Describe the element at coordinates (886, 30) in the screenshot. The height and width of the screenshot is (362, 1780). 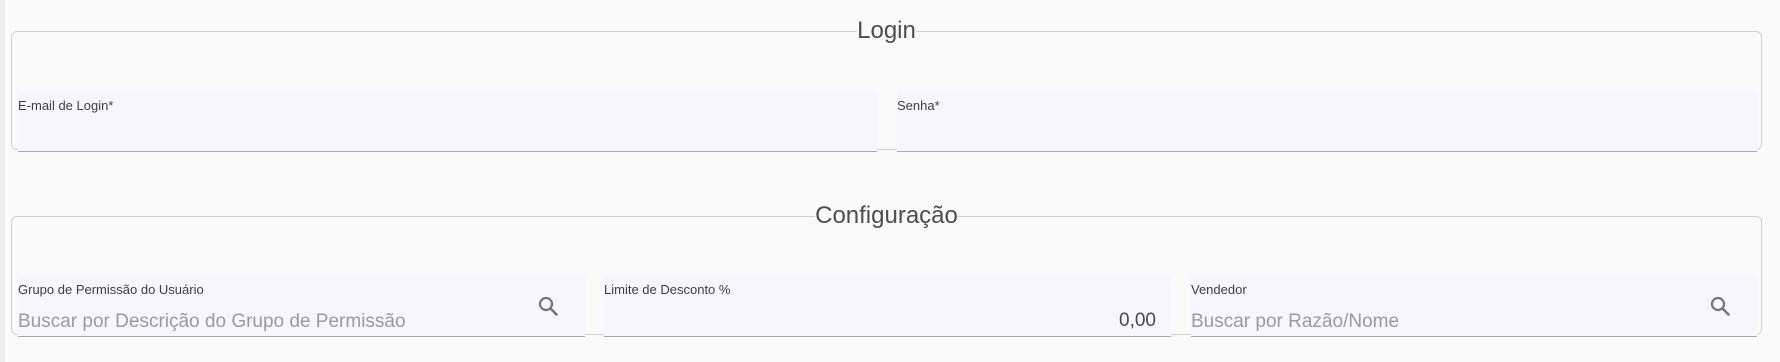
I see `login-section-title: Login` at that location.